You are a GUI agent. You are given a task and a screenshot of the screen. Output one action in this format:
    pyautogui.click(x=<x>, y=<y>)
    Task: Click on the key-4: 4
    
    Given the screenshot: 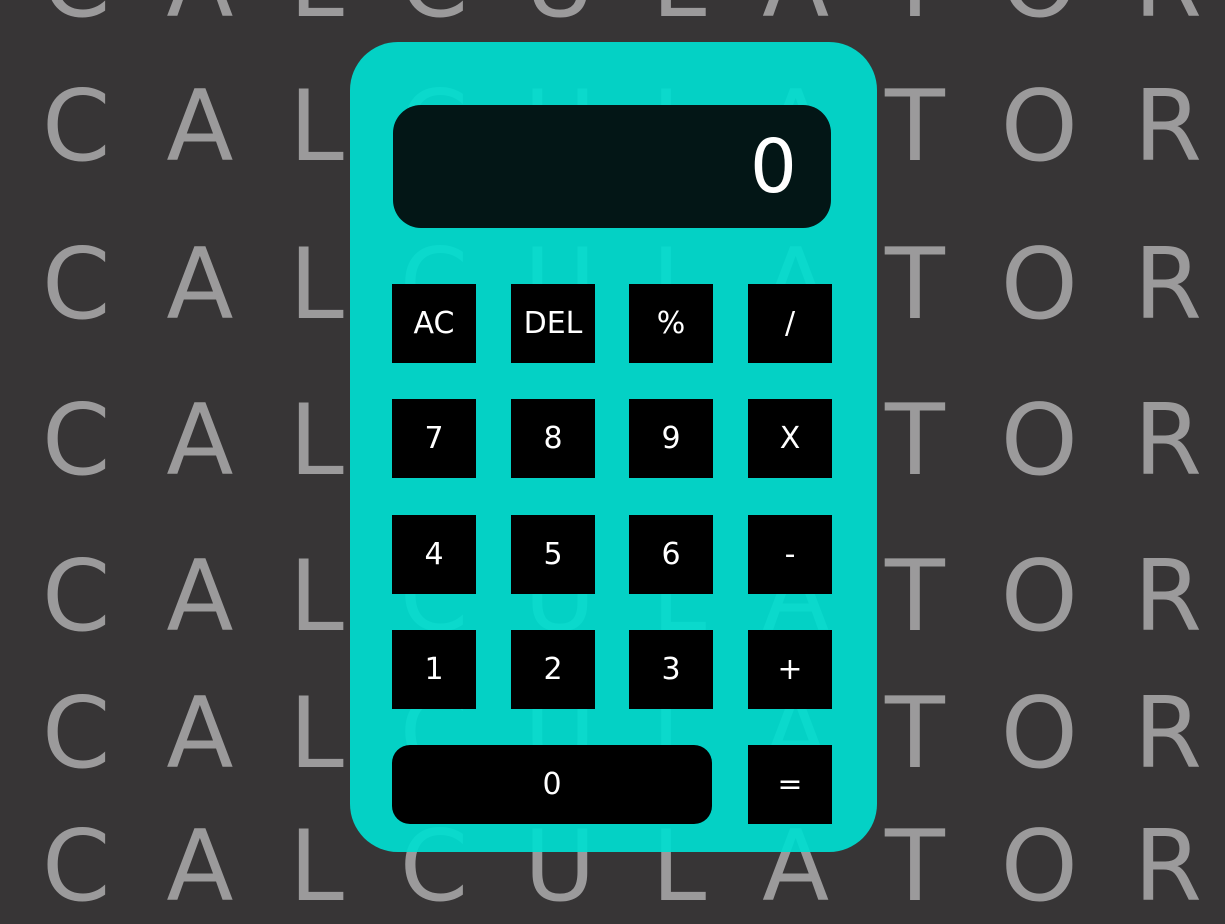 What is the action you would take?
    pyautogui.click(x=434, y=554)
    